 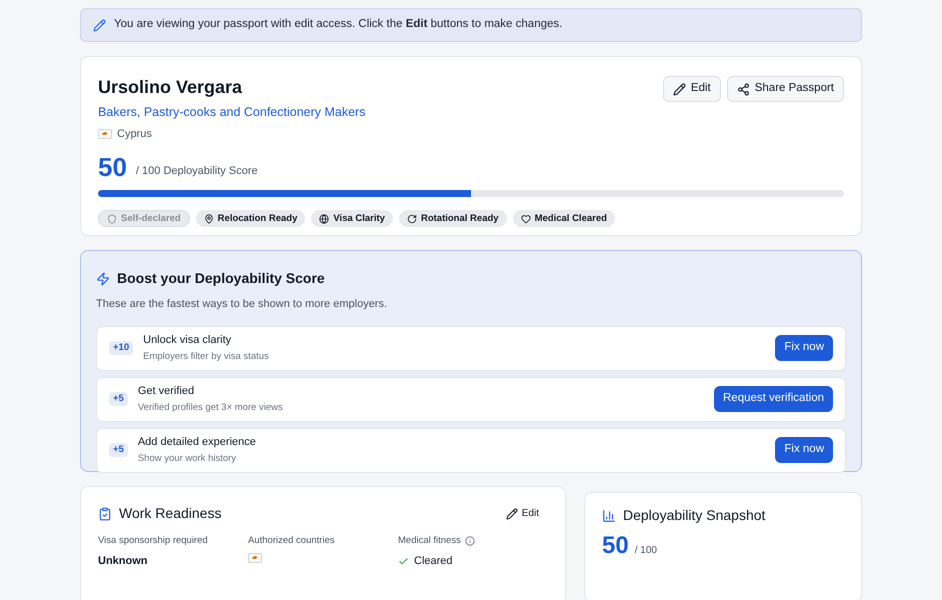 What do you see at coordinates (743, 89) in the screenshot?
I see `share-icon` at bounding box center [743, 89].